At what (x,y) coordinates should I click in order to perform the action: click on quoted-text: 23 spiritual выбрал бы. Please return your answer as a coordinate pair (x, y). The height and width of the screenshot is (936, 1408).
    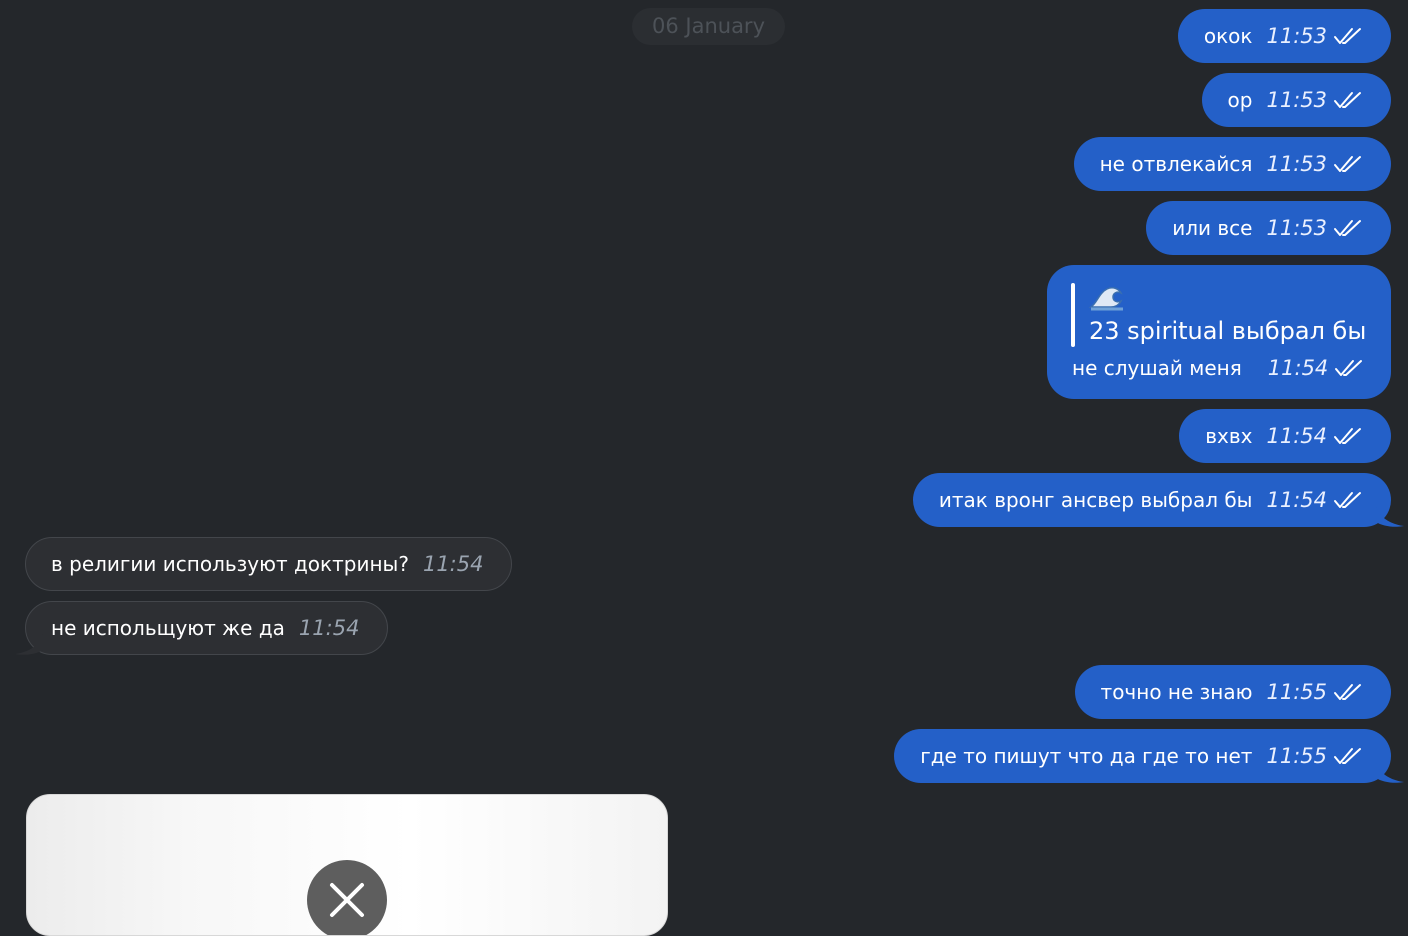
    Looking at the image, I should click on (1228, 331).